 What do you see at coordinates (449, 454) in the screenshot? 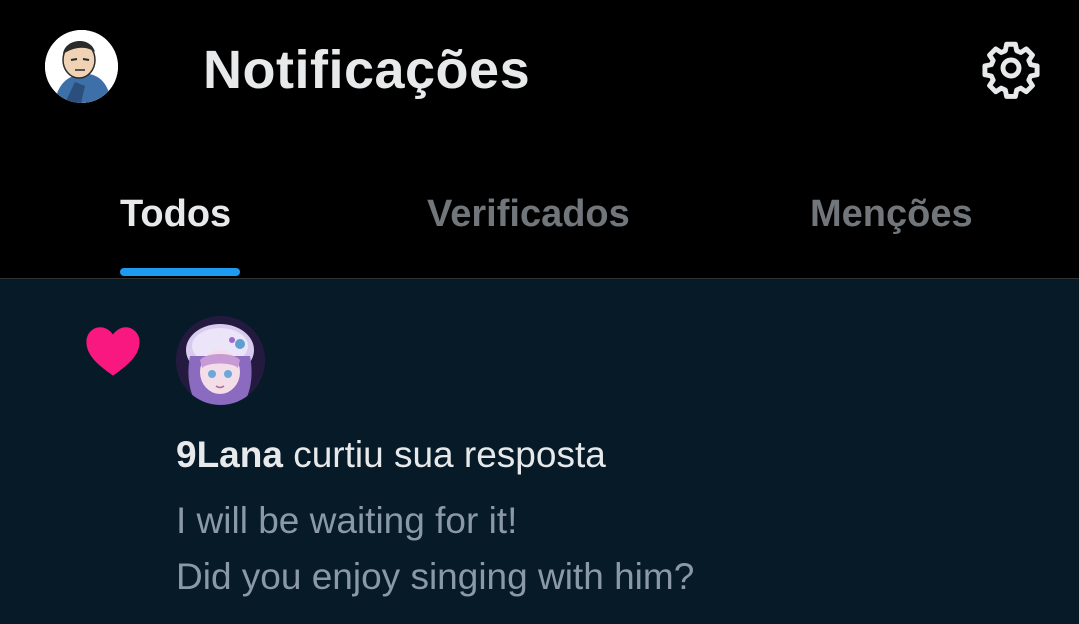
I see `notification-action: curtiu sua resposta` at bounding box center [449, 454].